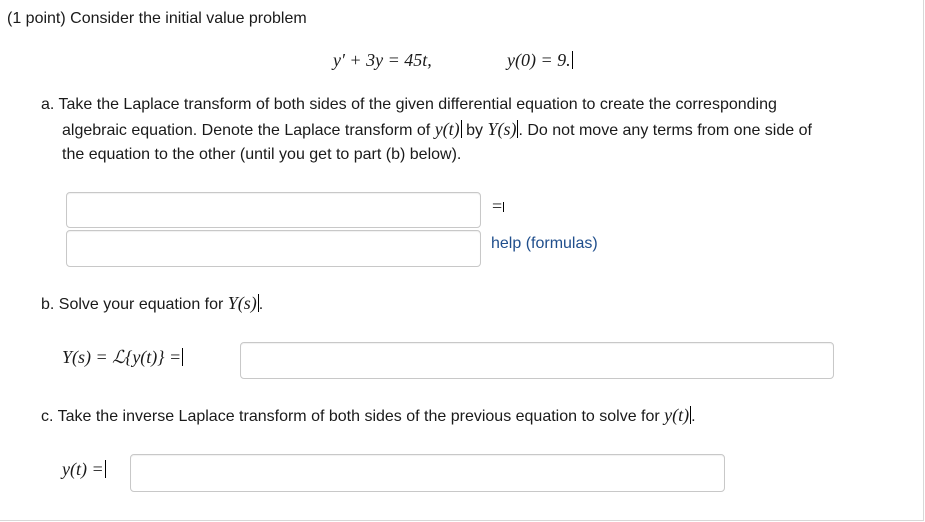 This screenshot has width=925, height=522. I want to click on y-of-t-input, so click(427, 473).